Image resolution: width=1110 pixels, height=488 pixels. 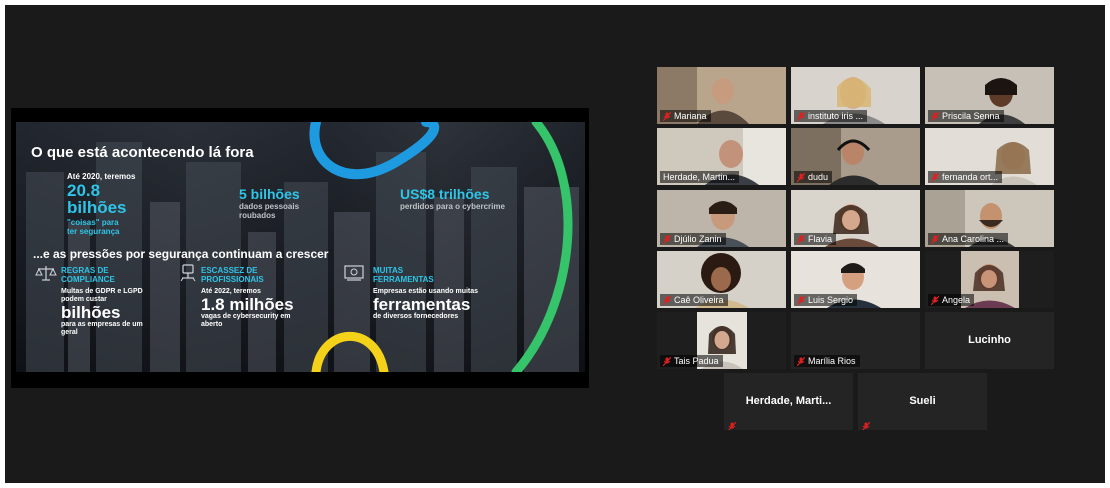 What do you see at coordinates (445, 194) in the screenshot?
I see `stat3-value: US$8 trilhões` at bounding box center [445, 194].